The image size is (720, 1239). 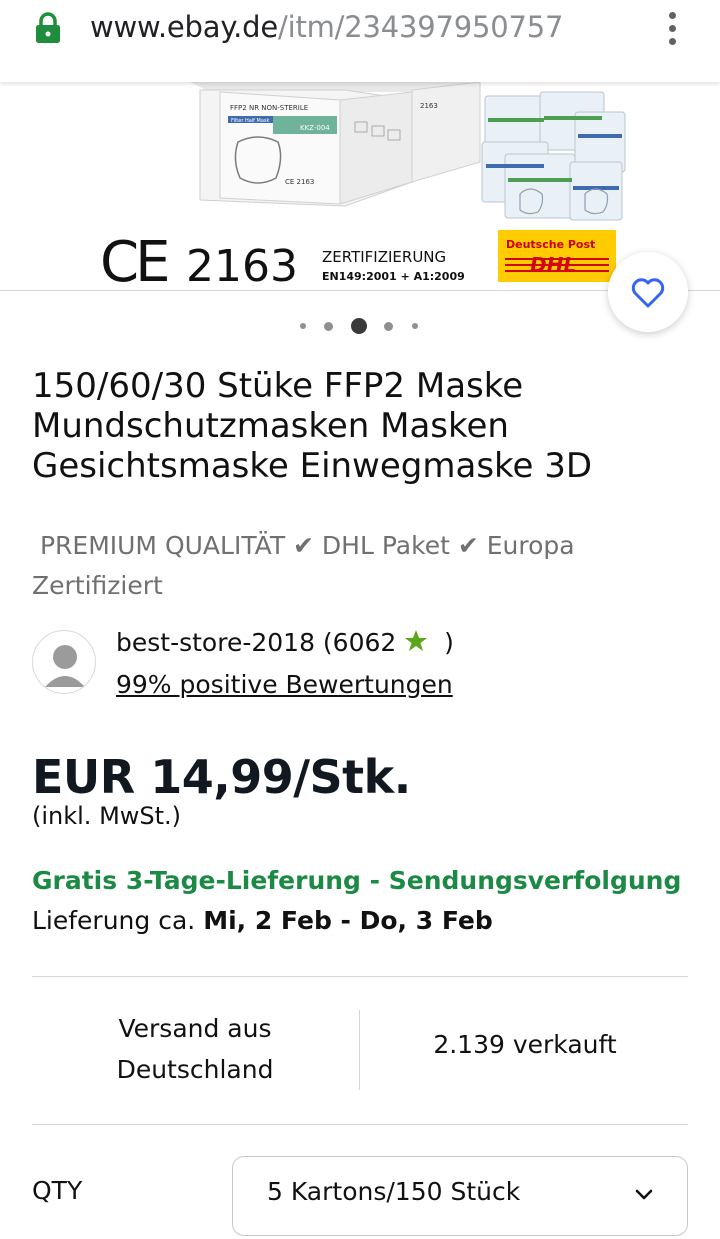 I want to click on delivery-estimate: Lieferung ca. Mi, 2 Feb - Do, 3 Feb, so click(x=262, y=920).